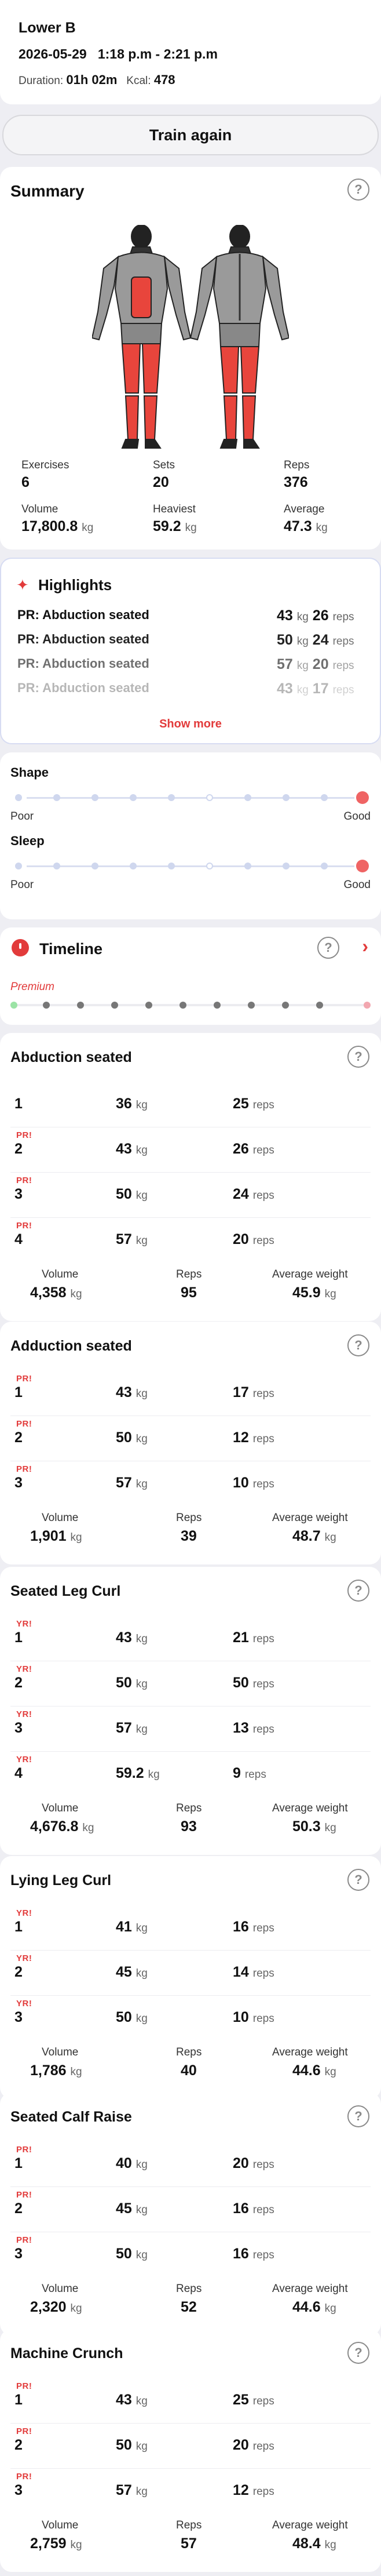  Describe the element at coordinates (251, 1005) in the screenshot. I see `timeline-dot` at that location.